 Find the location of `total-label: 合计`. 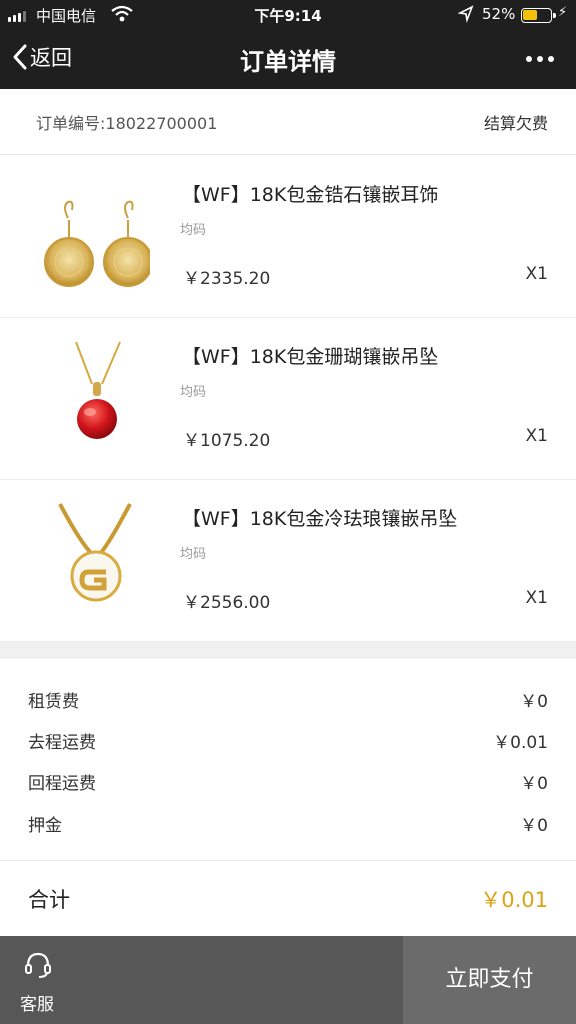

total-label: 合计 is located at coordinates (49, 900).